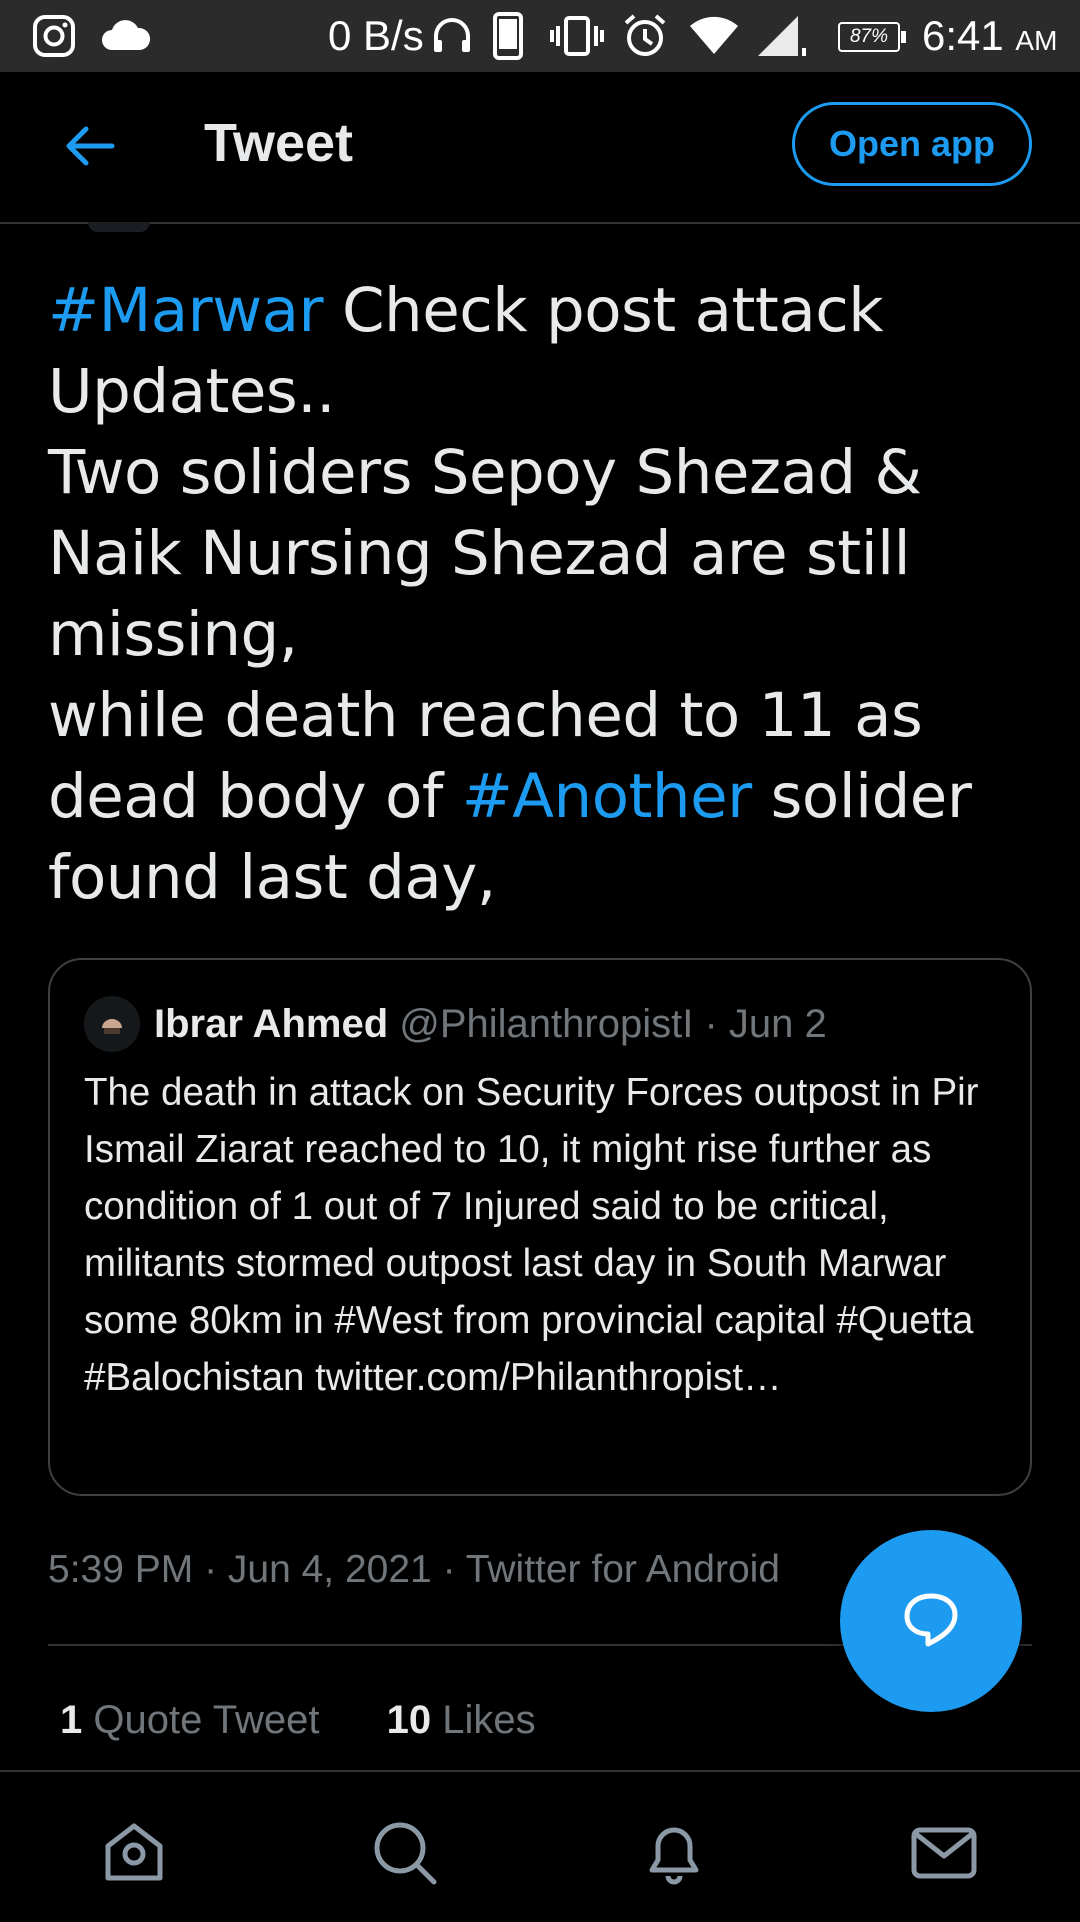  Describe the element at coordinates (645, 36) in the screenshot. I see `alarm-icon` at that location.